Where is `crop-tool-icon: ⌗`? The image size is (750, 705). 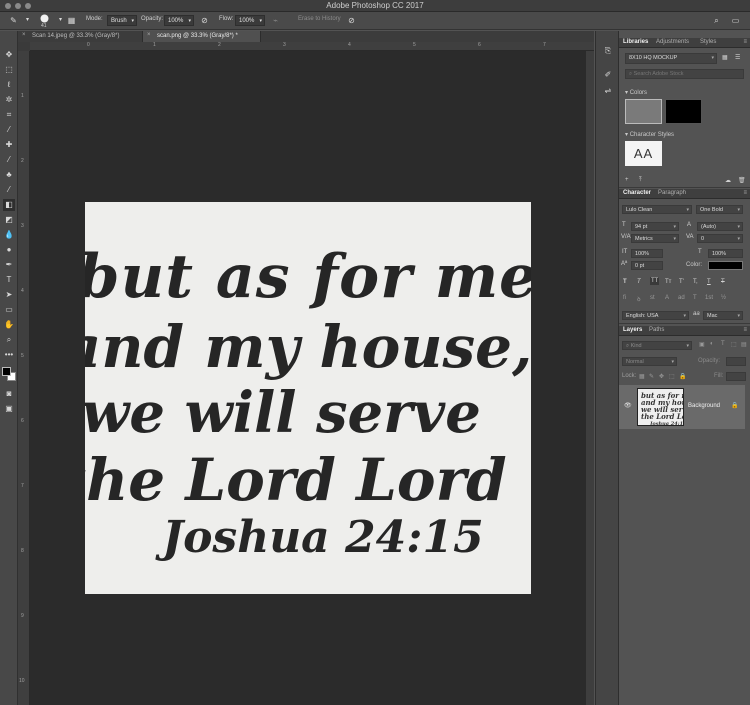 crop-tool-icon: ⌗ is located at coordinates (9, 115).